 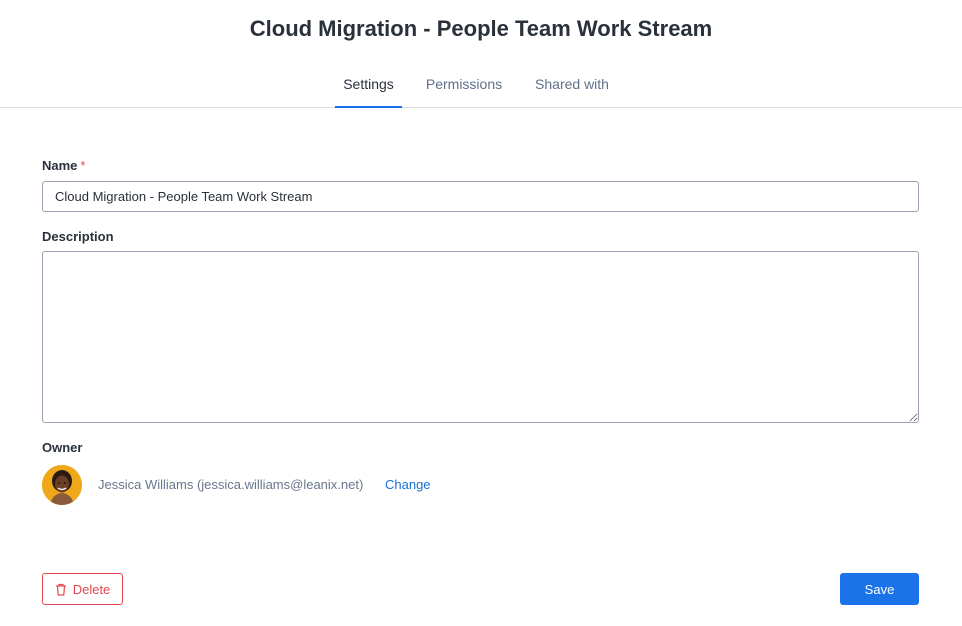 What do you see at coordinates (408, 484) in the screenshot?
I see `change-owner-link: Change` at bounding box center [408, 484].